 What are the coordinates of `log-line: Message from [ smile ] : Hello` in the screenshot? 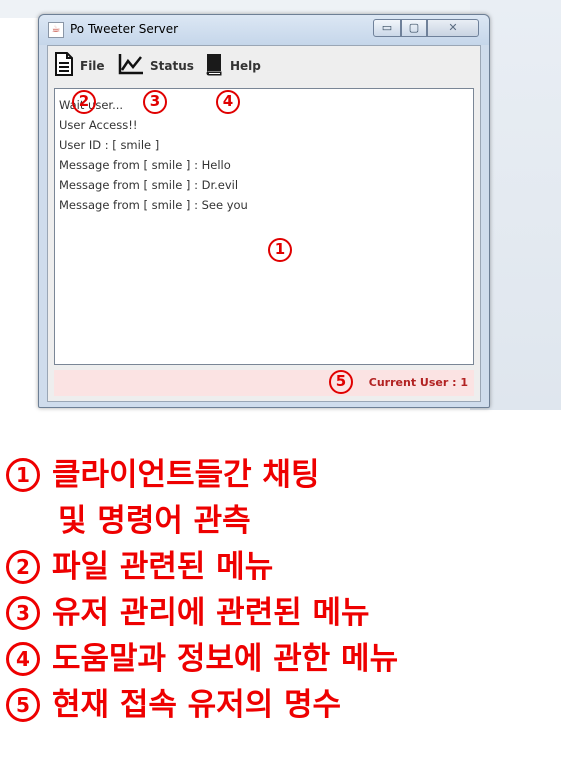 It's located at (145, 165).